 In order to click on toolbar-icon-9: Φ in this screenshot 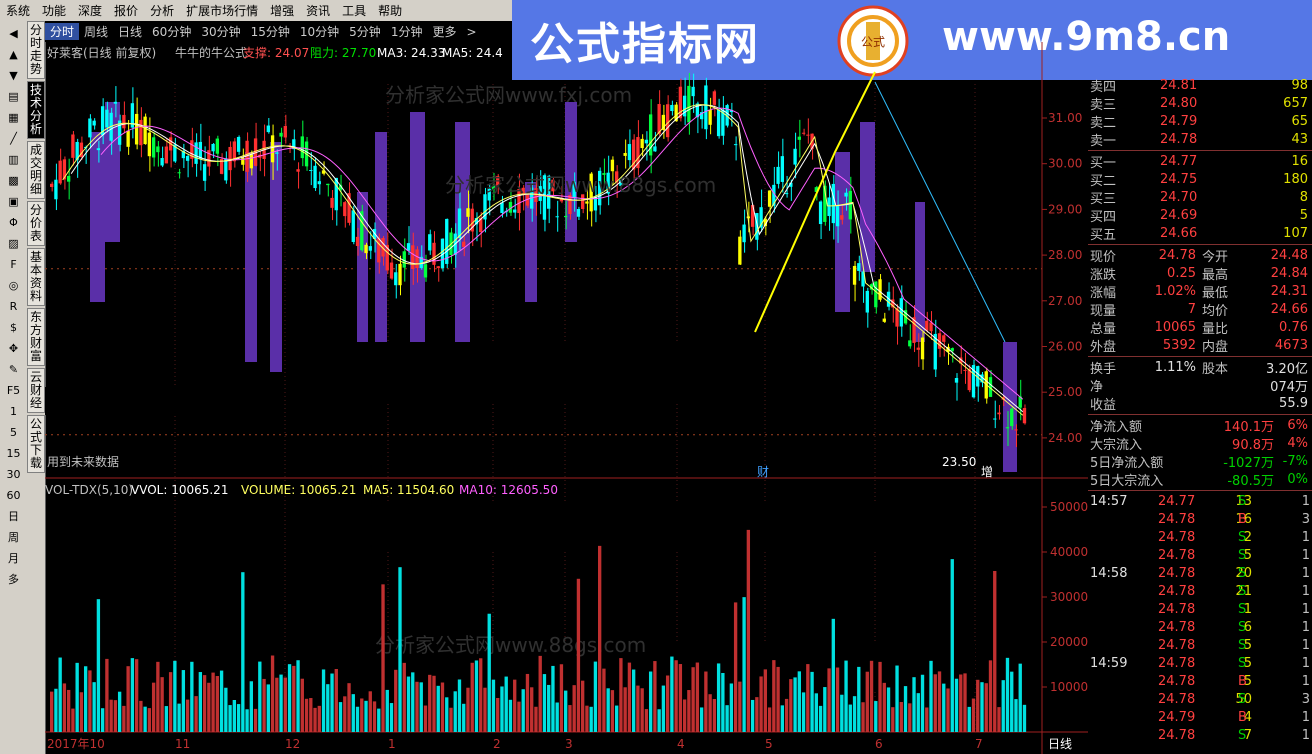, I will do `click(14, 222)`.